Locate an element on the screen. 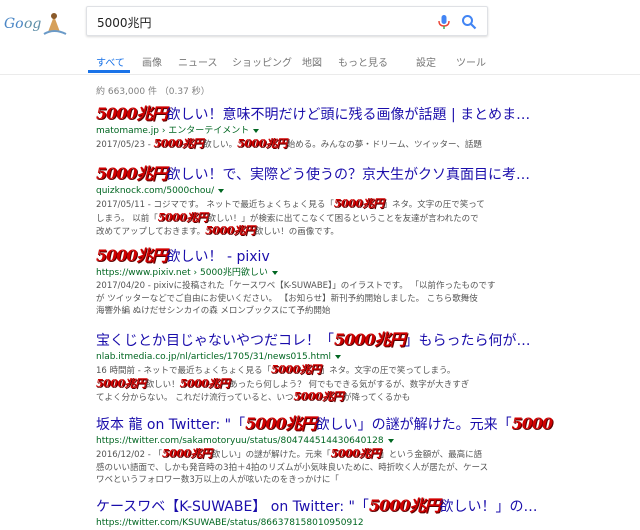 This screenshot has width=640, height=530. result-stats: 約 663,000 件 （0.37 秒） is located at coordinates (153, 92).